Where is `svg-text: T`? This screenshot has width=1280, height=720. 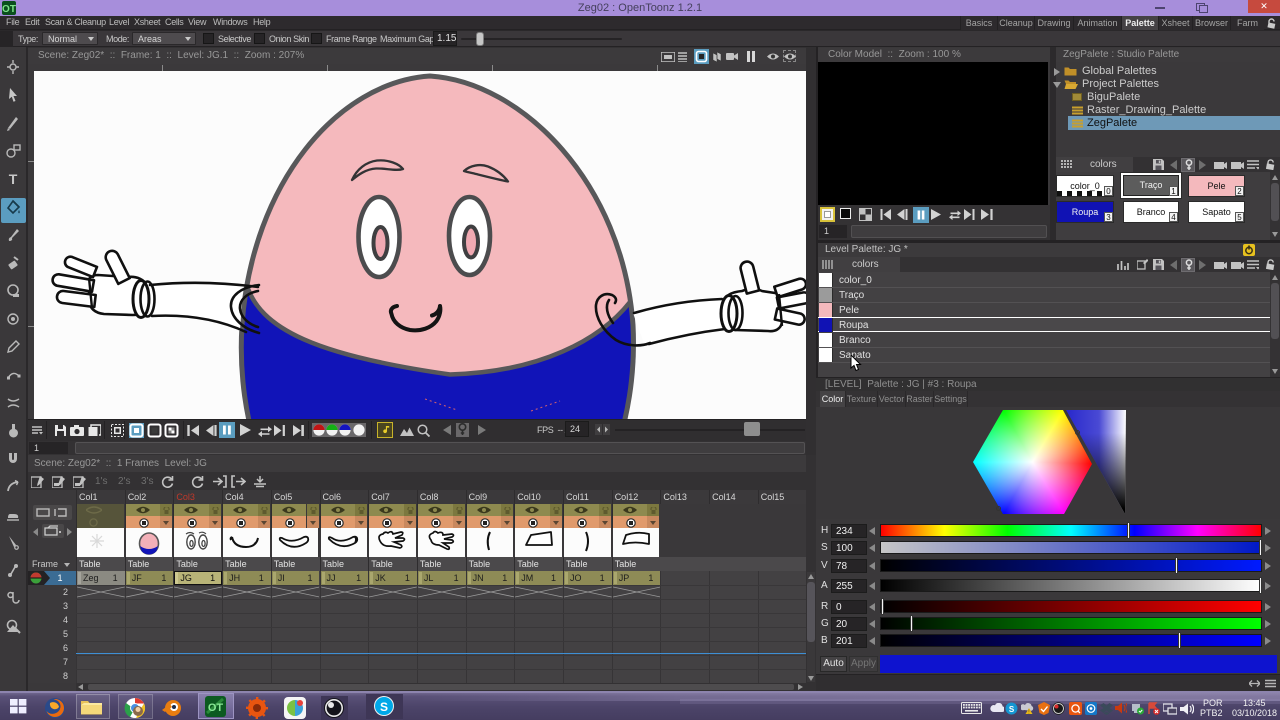 svg-text: T is located at coordinates (13, 179).